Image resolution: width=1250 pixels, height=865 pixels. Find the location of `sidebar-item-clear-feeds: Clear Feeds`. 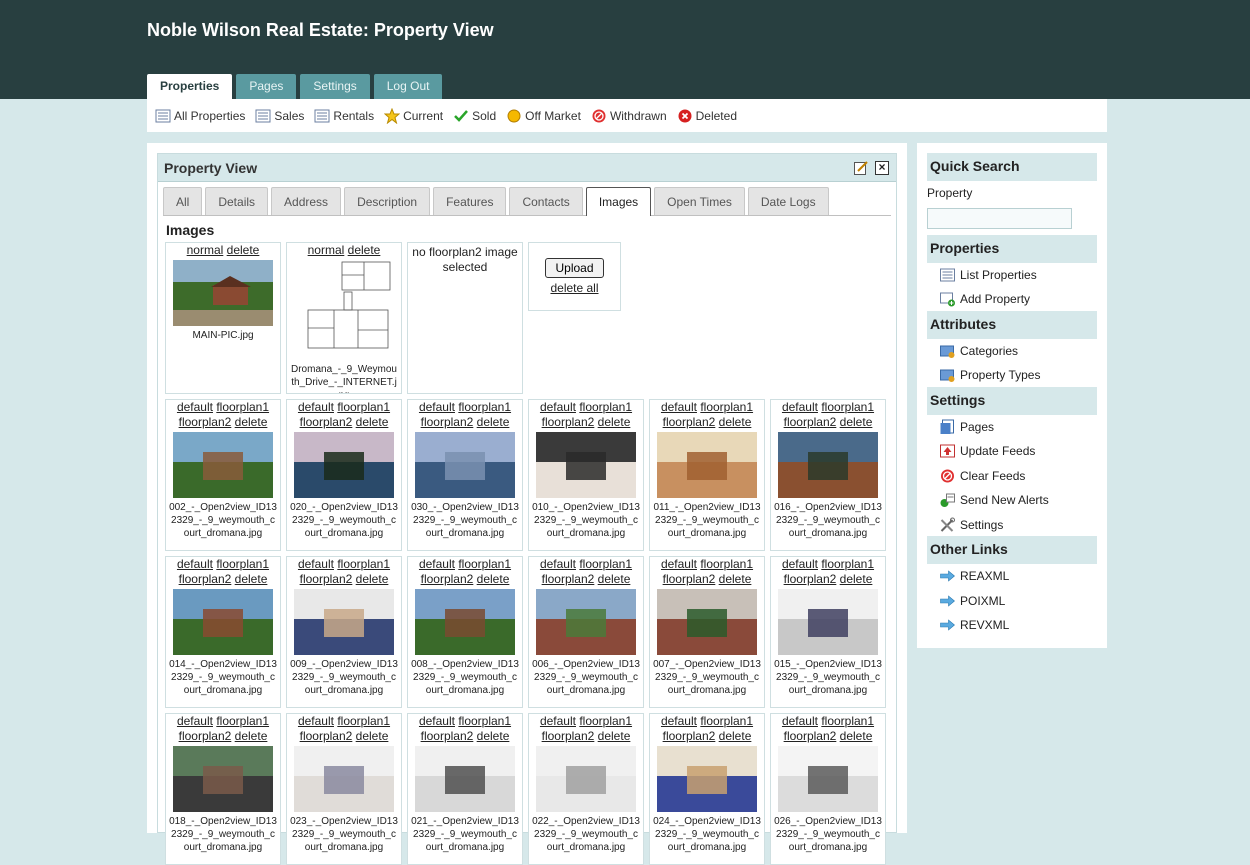

sidebar-item-clear-feeds: Clear Feeds is located at coordinates (982, 476).